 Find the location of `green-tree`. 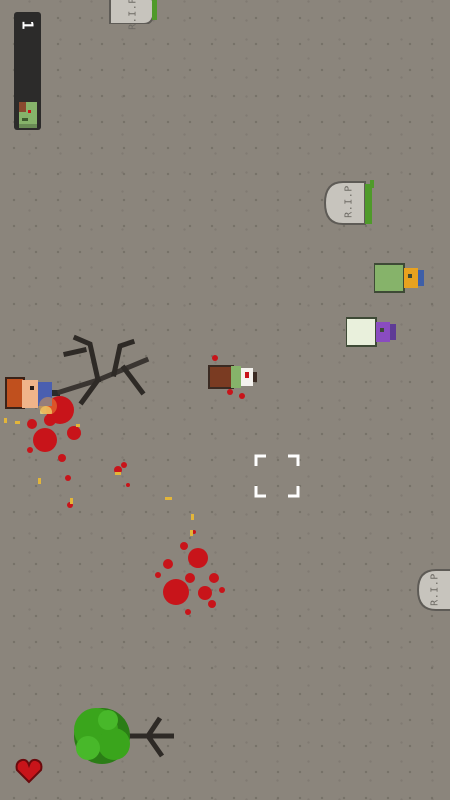

green-tree is located at coordinates (124, 737).